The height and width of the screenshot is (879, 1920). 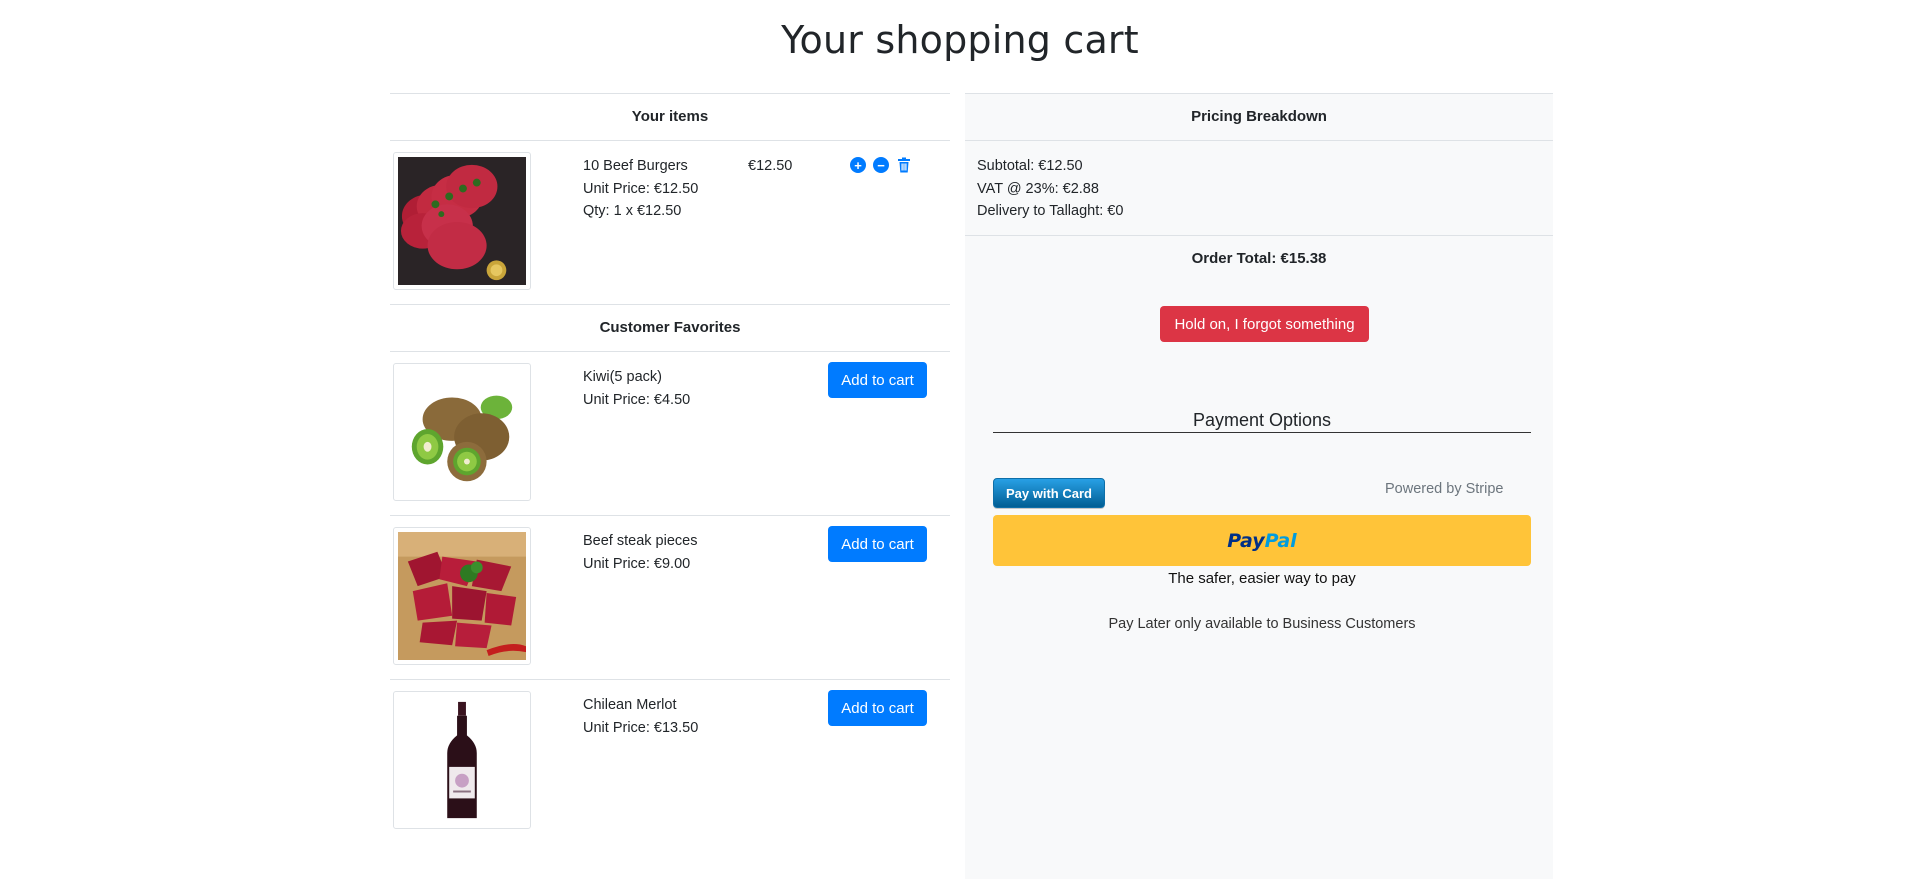 I want to click on favorite-item-unit-price: Unit Price: €4.50, so click(x=637, y=399).